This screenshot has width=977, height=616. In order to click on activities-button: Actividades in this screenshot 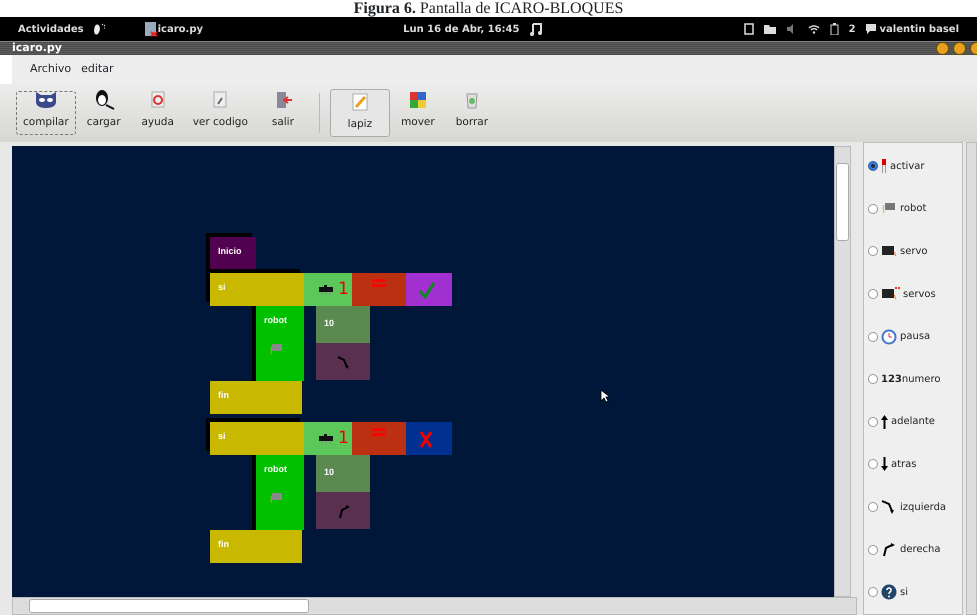, I will do `click(51, 29)`.